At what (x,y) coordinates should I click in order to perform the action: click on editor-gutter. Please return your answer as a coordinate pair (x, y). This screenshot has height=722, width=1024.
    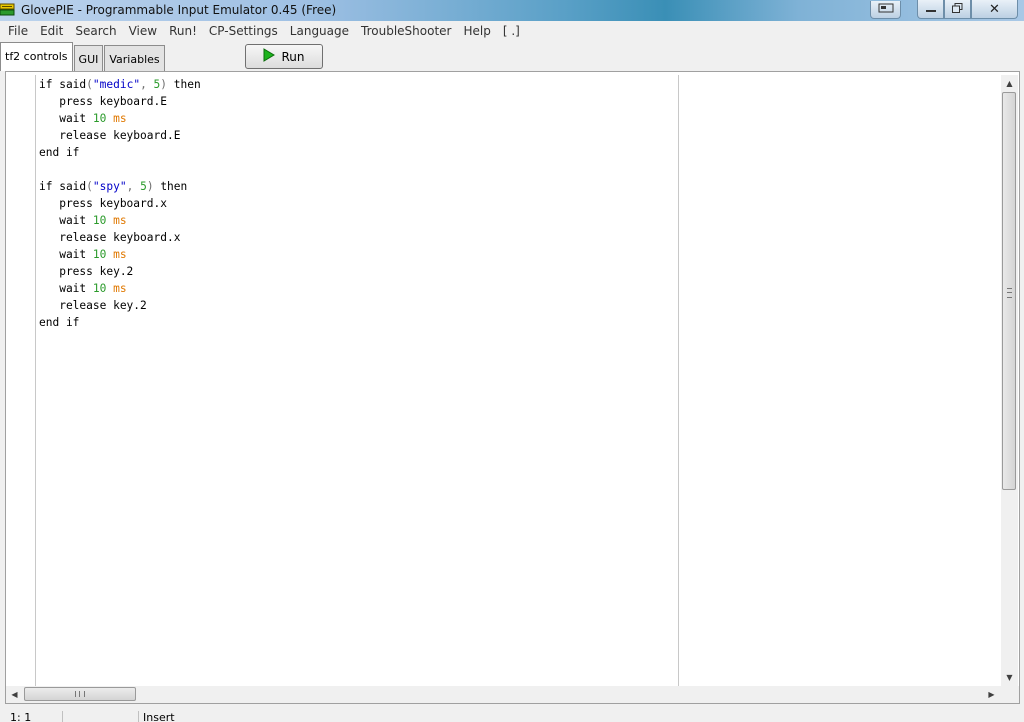
    Looking at the image, I should click on (21, 380).